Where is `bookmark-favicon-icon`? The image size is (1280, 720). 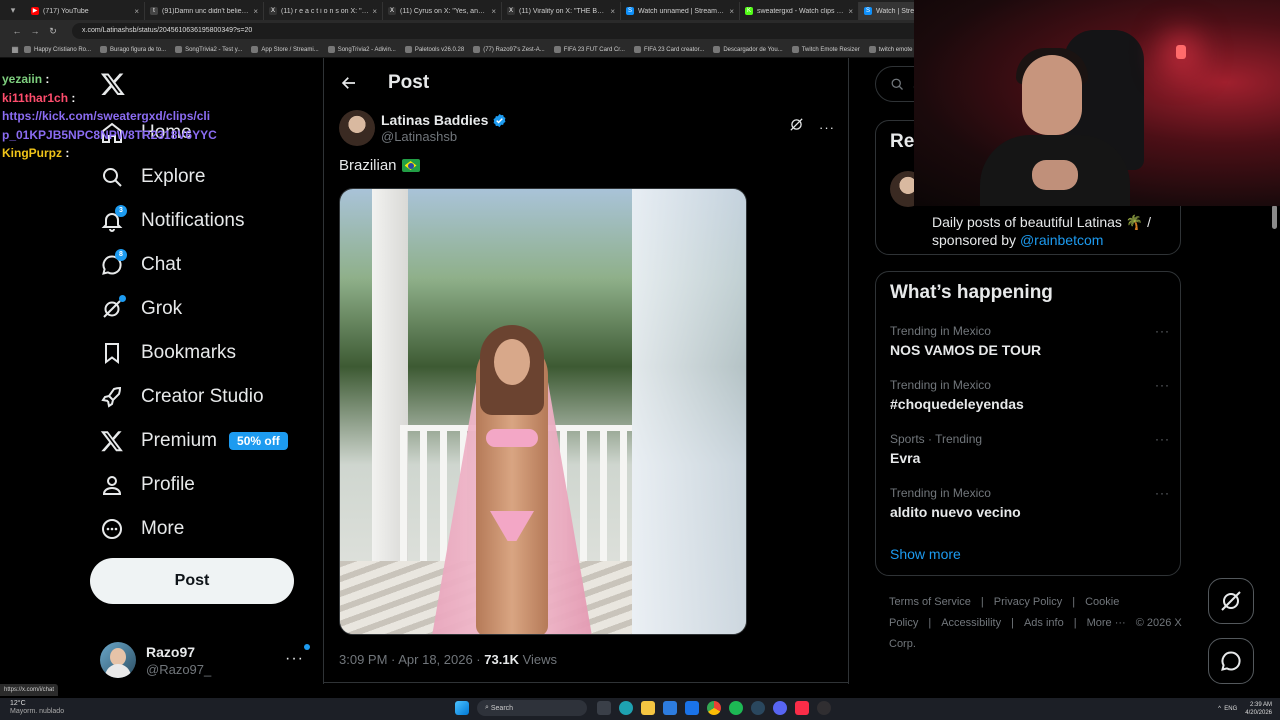
bookmark-favicon-icon is located at coordinates (557, 49).